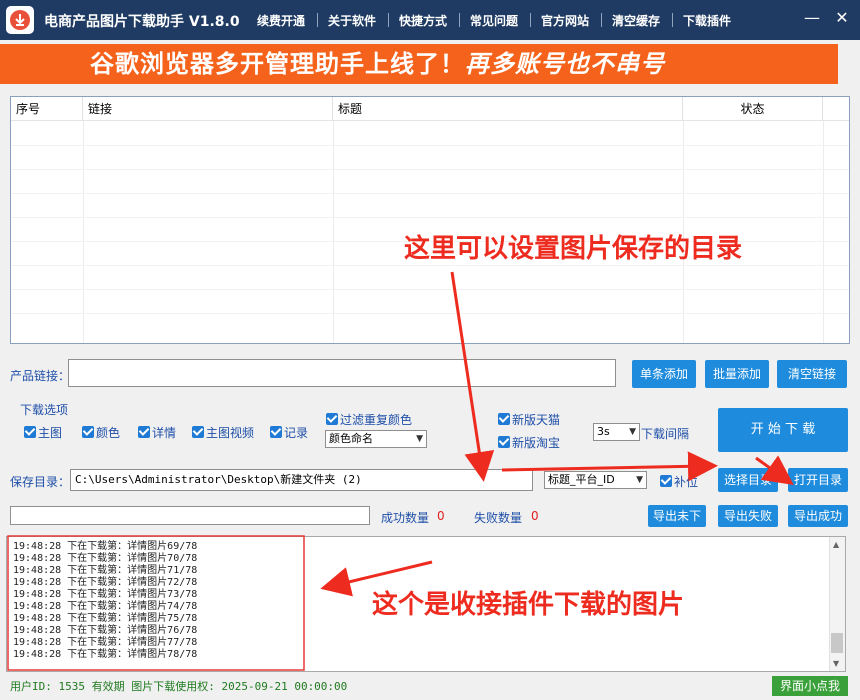 The height and width of the screenshot is (700, 860). What do you see at coordinates (818, 516) in the screenshot?
I see `export-success-button: 导出成功` at bounding box center [818, 516].